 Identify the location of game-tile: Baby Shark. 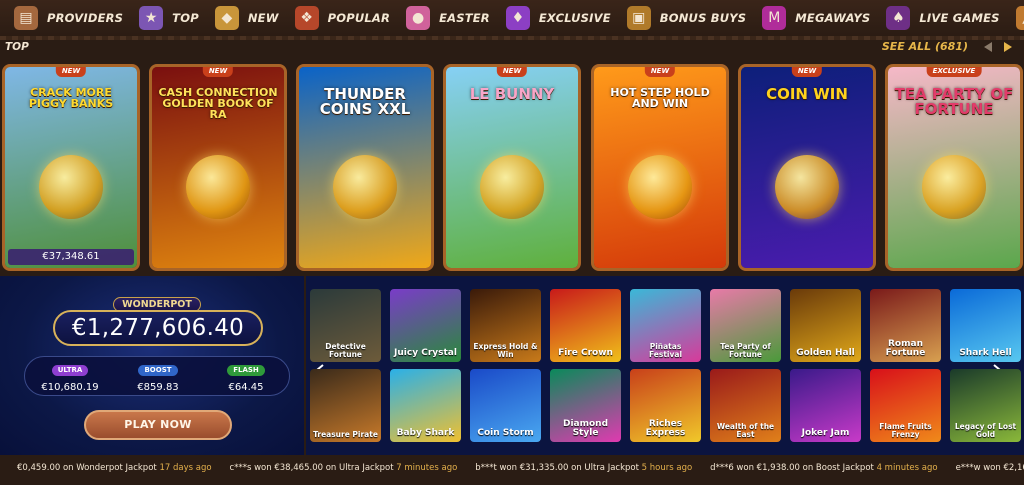
(425, 405).